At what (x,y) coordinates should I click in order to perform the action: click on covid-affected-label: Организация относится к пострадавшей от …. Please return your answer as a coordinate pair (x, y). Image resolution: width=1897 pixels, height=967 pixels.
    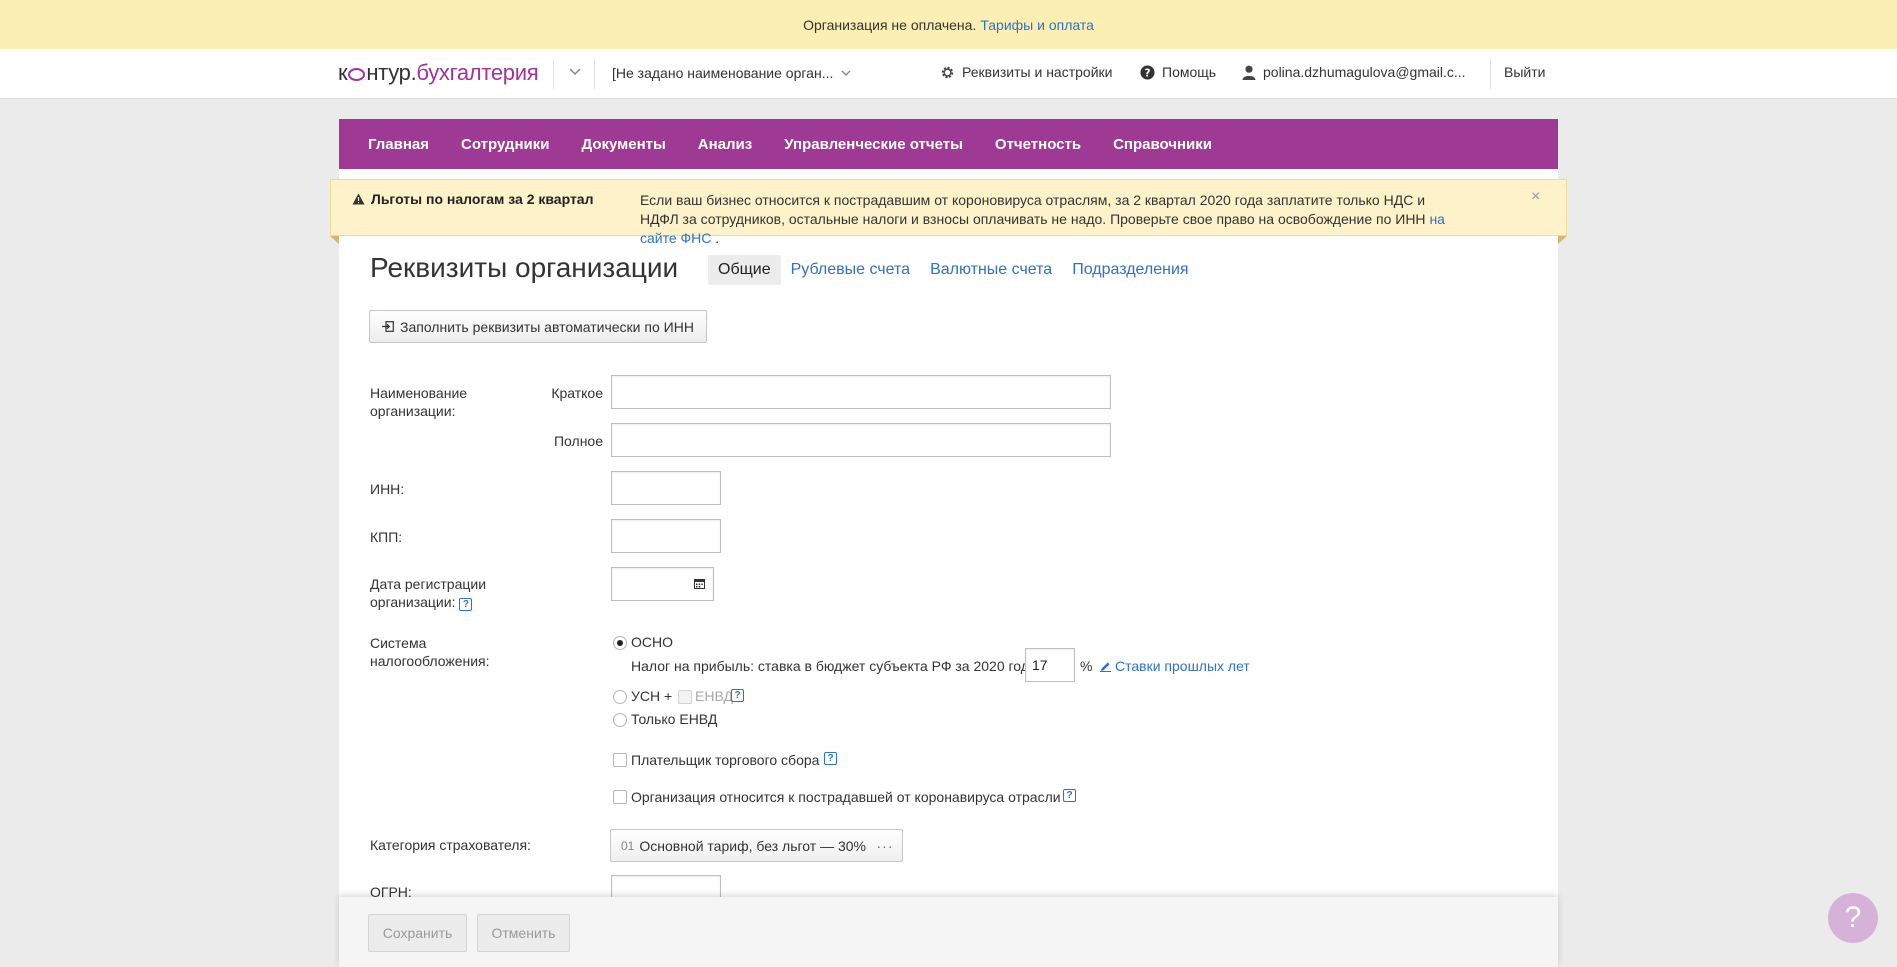
    Looking at the image, I should click on (846, 797).